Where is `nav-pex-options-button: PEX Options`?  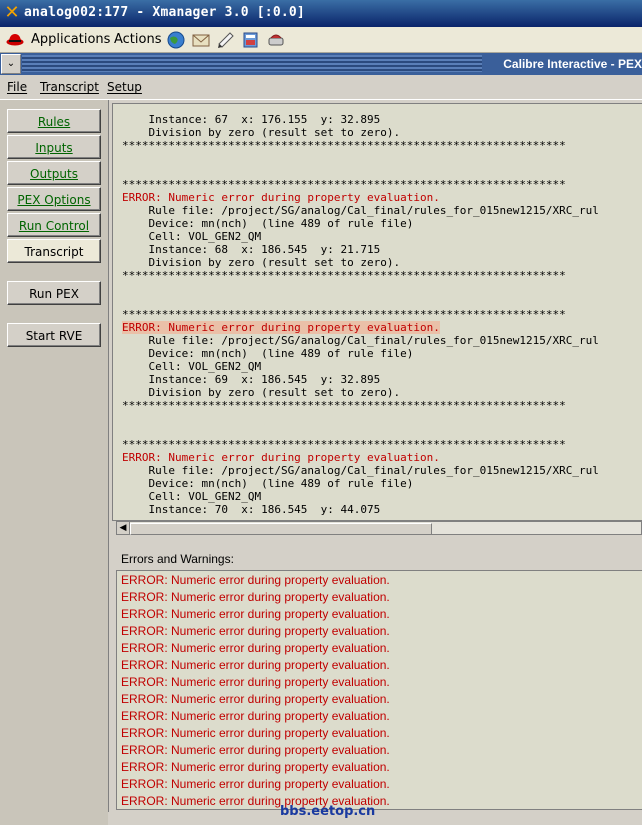 nav-pex-options-button: PEX Options is located at coordinates (54, 199).